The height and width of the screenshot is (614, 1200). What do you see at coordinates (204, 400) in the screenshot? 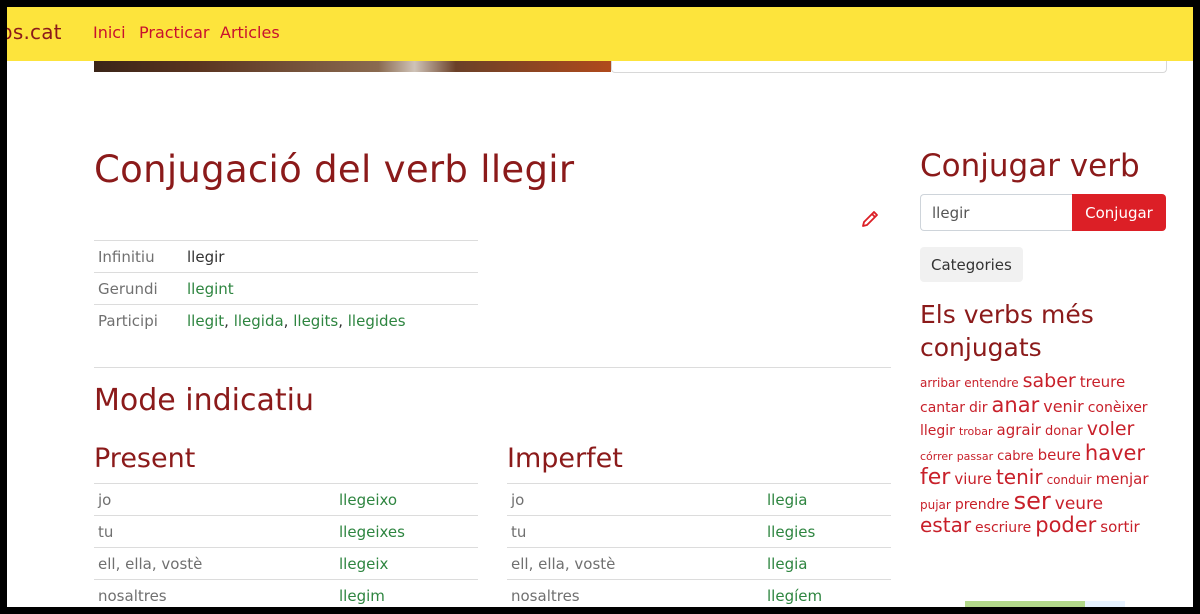
I see `mode-indicatiu-heading: Mode indicatiu` at bounding box center [204, 400].